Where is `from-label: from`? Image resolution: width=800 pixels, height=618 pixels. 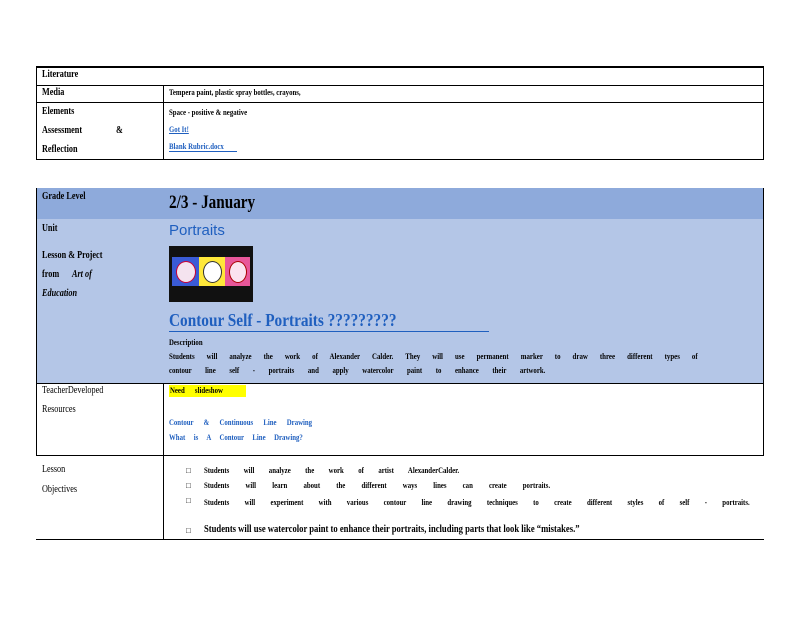 from-label: from is located at coordinates (51, 274).